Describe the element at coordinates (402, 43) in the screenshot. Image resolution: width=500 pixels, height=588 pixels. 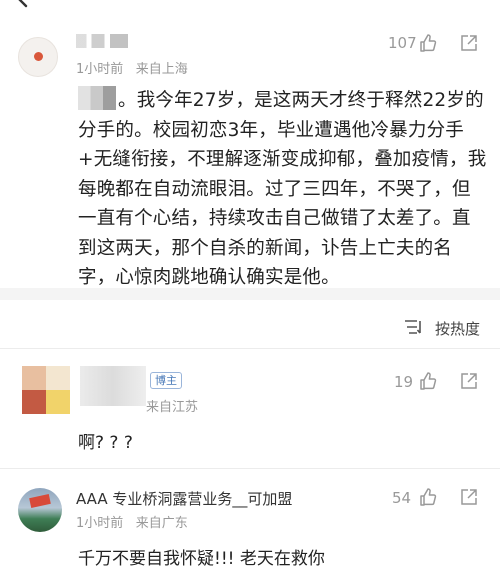
I see `like-count: 107` at that location.